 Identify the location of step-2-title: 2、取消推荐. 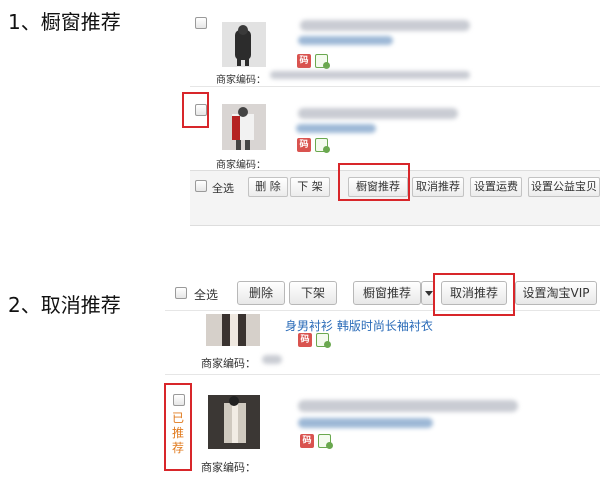
(64, 305).